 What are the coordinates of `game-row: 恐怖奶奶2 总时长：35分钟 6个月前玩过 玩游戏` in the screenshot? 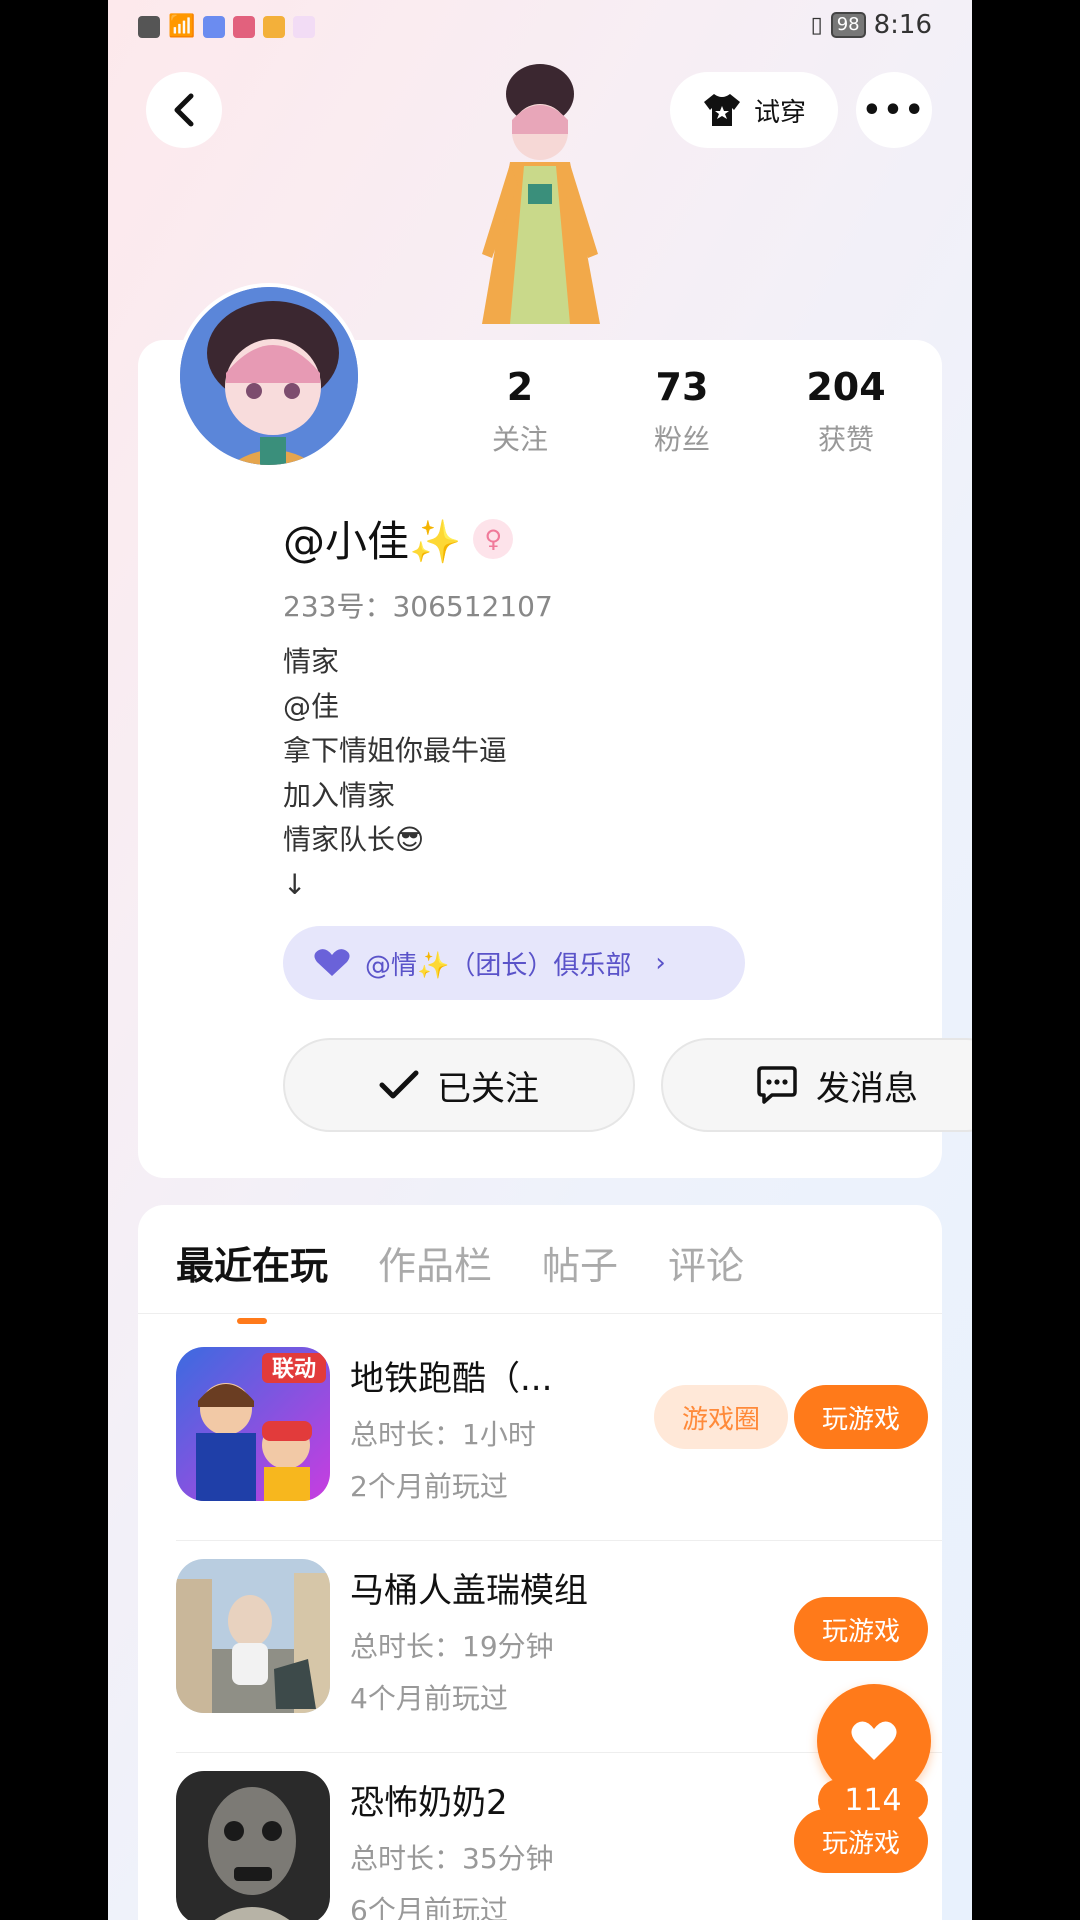 It's located at (559, 1836).